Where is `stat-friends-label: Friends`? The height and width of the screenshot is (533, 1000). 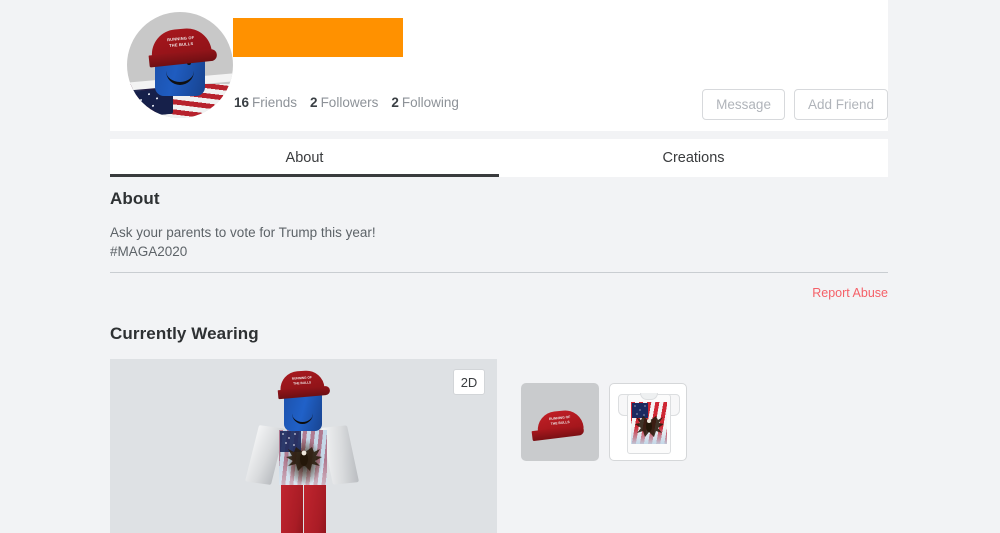 stat-friends-label: Friends is located at coordinates (275, 102).